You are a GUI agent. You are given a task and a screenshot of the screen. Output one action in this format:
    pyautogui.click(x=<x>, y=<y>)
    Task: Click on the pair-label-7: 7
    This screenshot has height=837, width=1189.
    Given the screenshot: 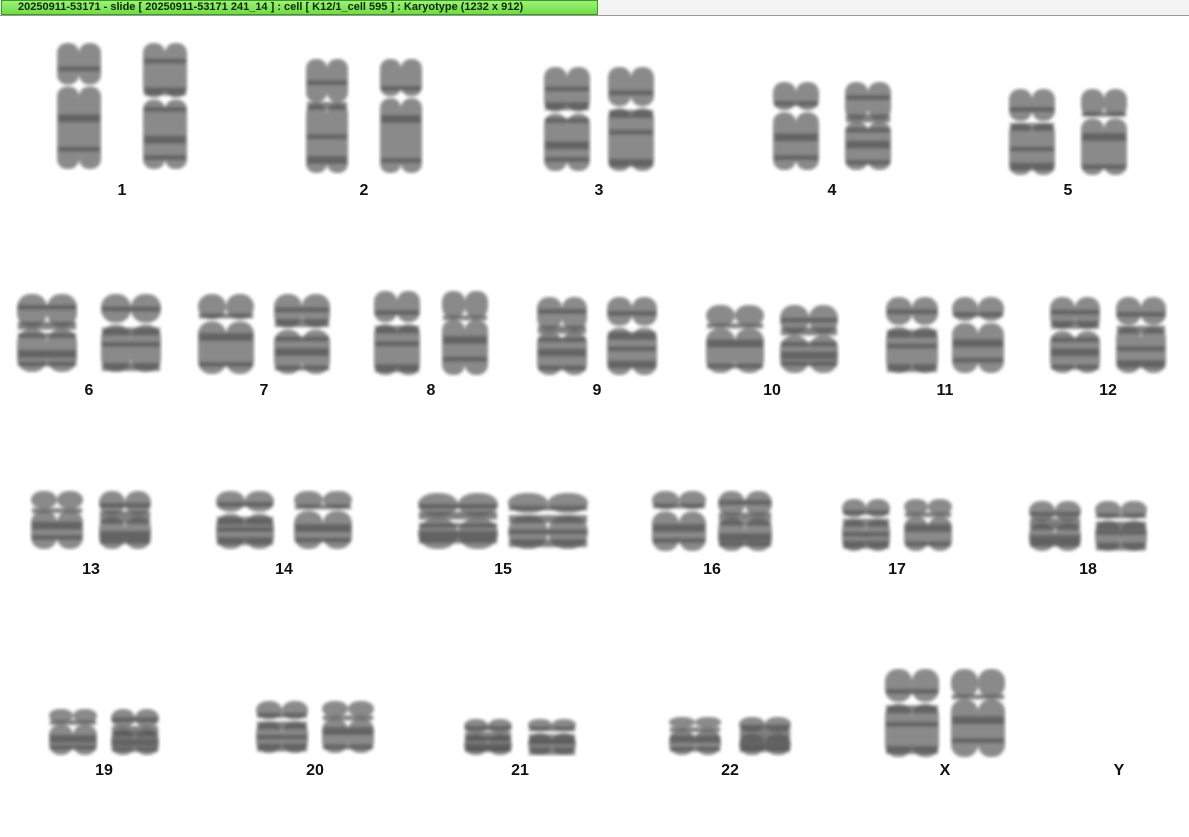 What is the action you would take?
    pyautogui.click(x=264, y=390)
    